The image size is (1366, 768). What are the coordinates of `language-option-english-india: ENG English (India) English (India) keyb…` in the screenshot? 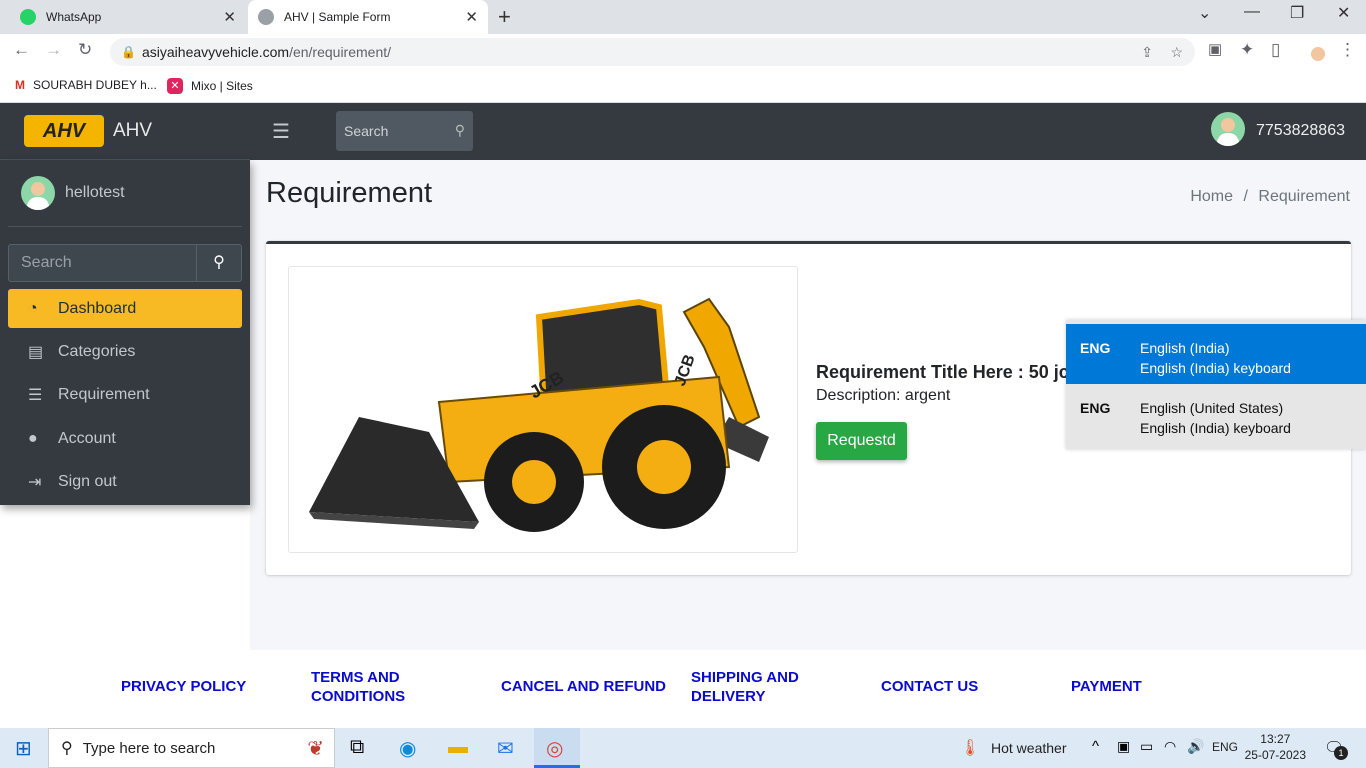 It's located at (1216, 354).